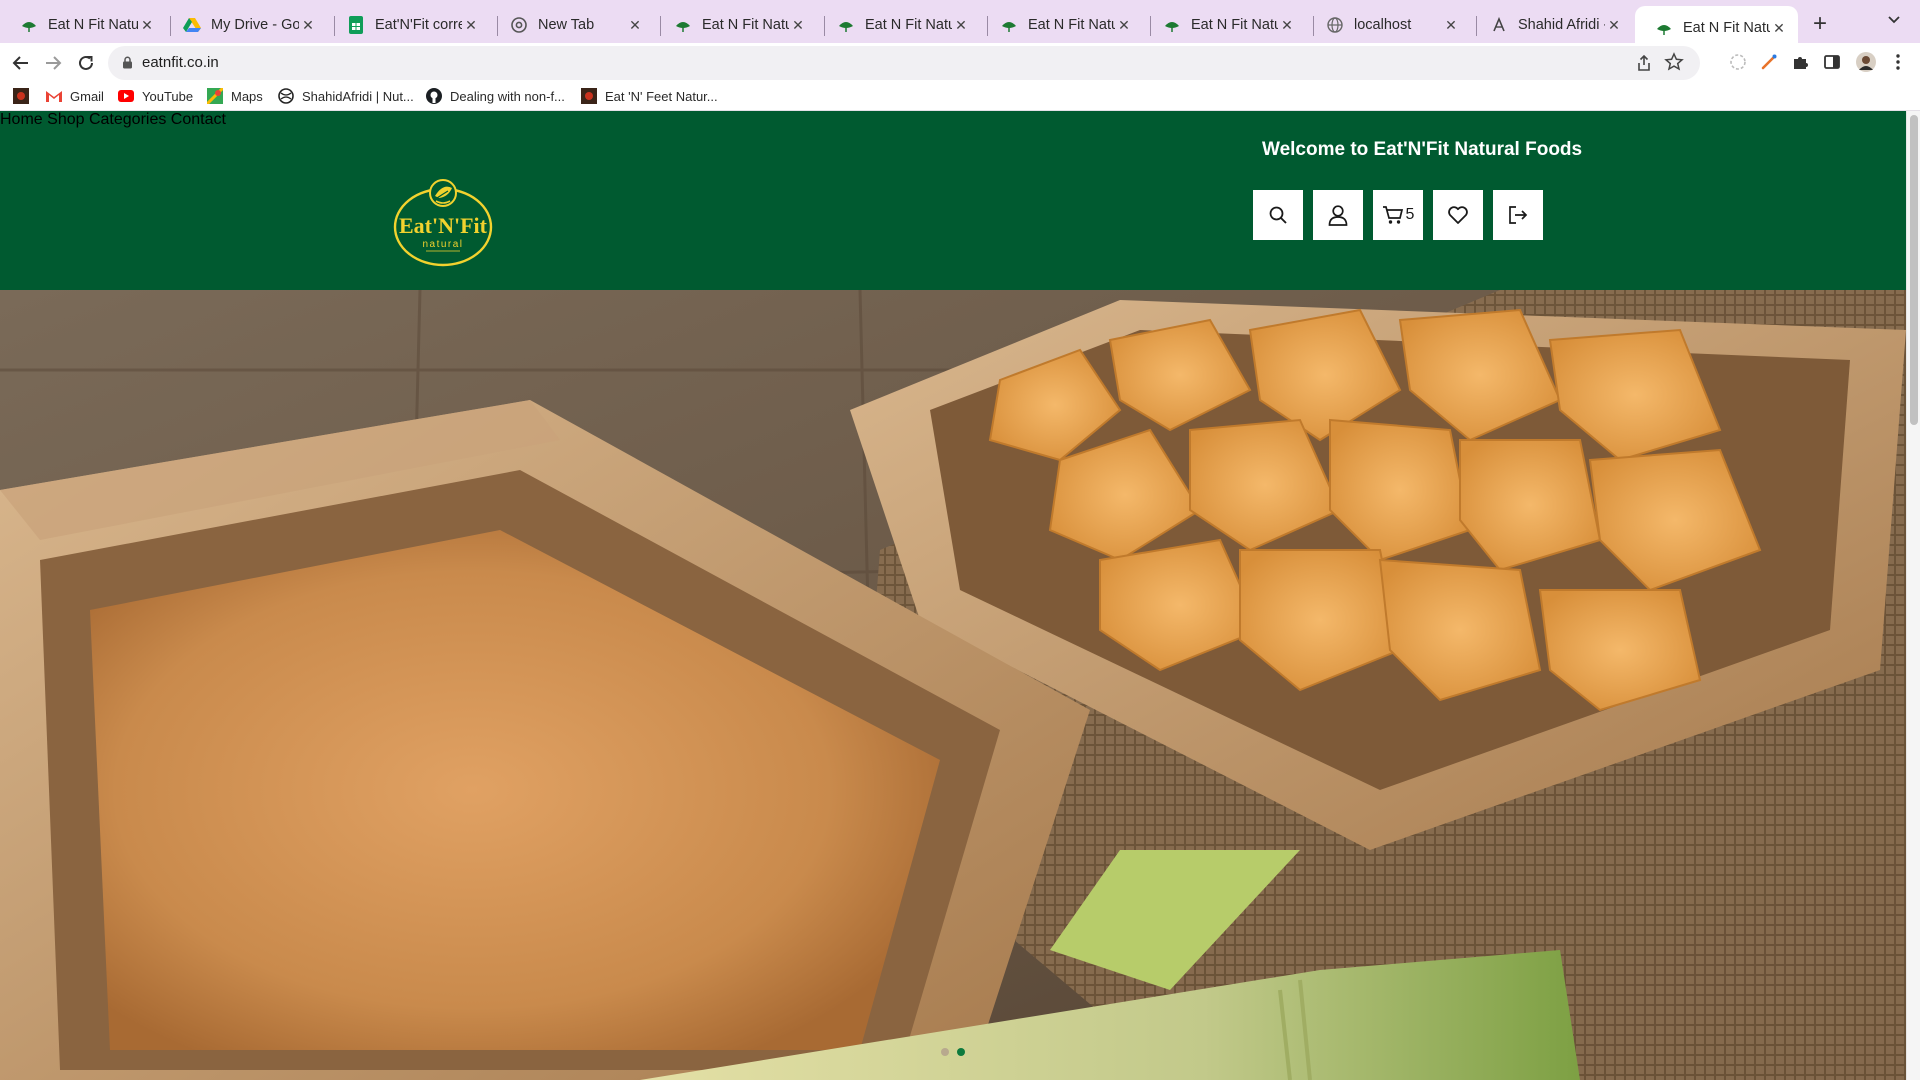 The height and width of the screenshot is (1080, 1920). Describe the element at coordinates (572, 25) in the screenshot. I see `tab-new-tab: New Tab ✕` at that location.